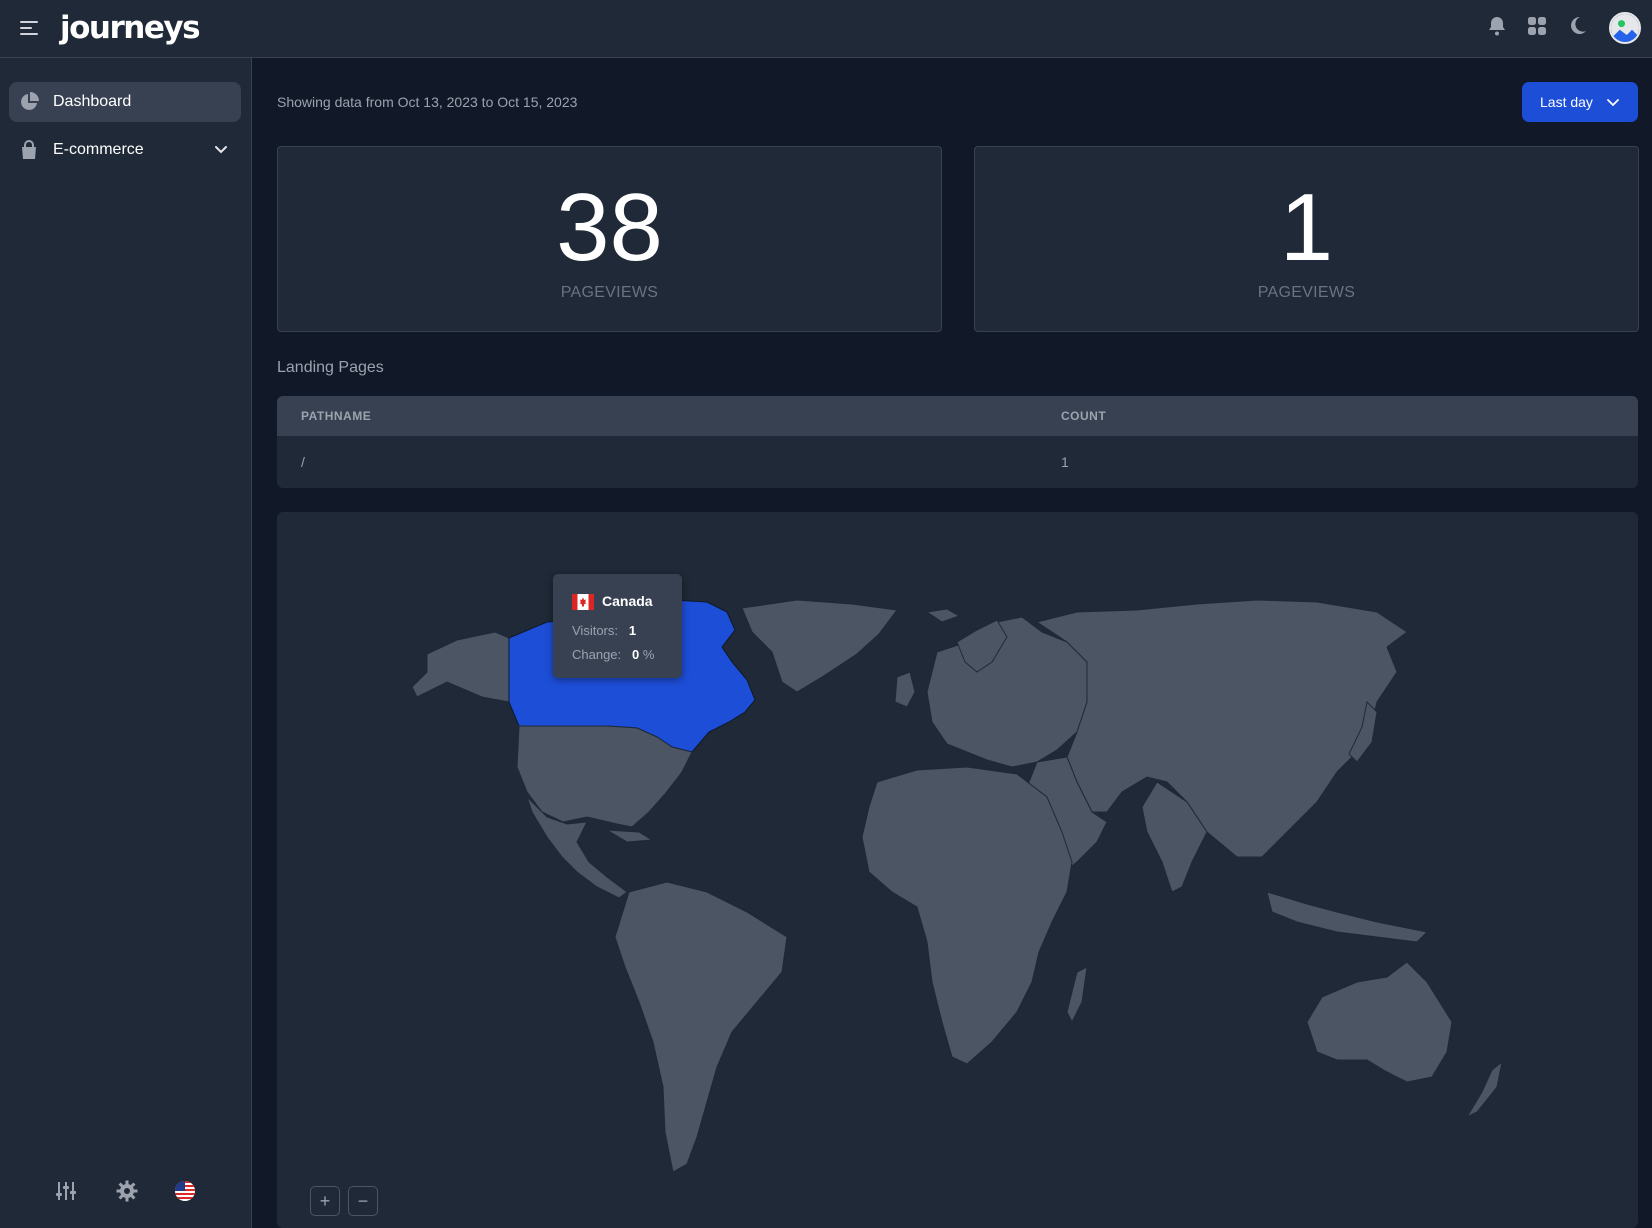 The width and height of the screenshot is (1652, 1228). I want to click on landing-pages-title: Landing Pages, so click(330, 367).